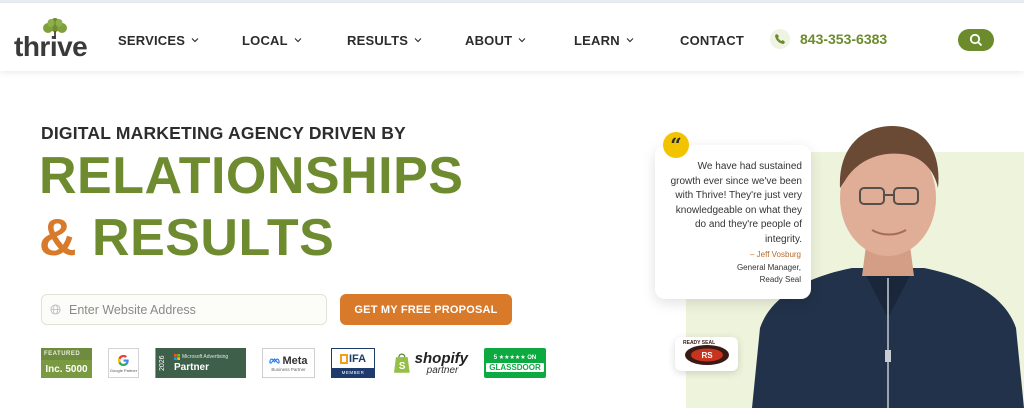  I want to click on nav-item-contact: CONTACT, so click(712, 40).